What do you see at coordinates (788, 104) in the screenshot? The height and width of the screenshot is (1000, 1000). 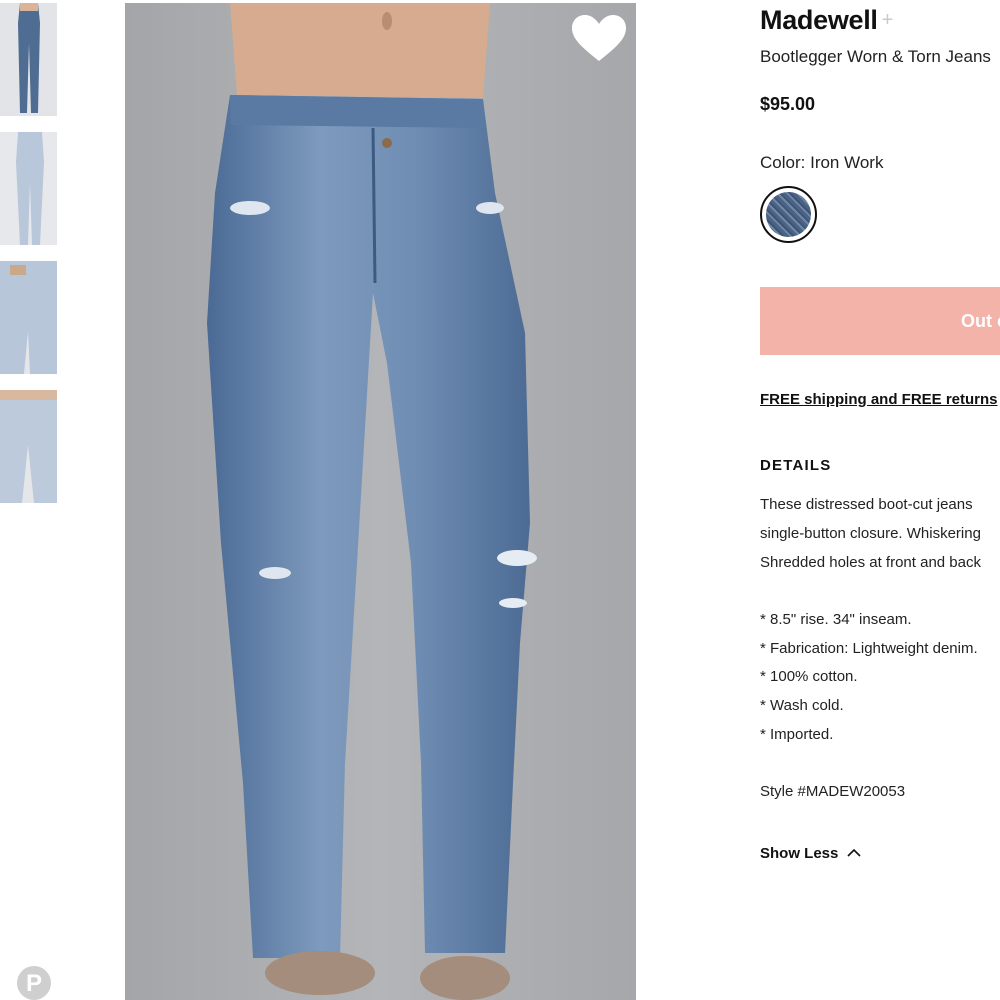 I see `product-price: $95.00` at bounding box center [788, 104].